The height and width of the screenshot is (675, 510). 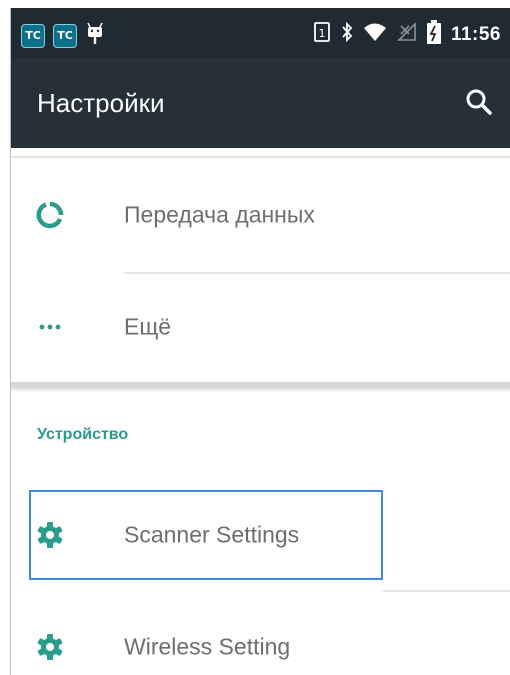 What do you see at coordinates (260, 103) in the screenshot?
I see `app-bar: Настройки` at bounding box center [260, 103].